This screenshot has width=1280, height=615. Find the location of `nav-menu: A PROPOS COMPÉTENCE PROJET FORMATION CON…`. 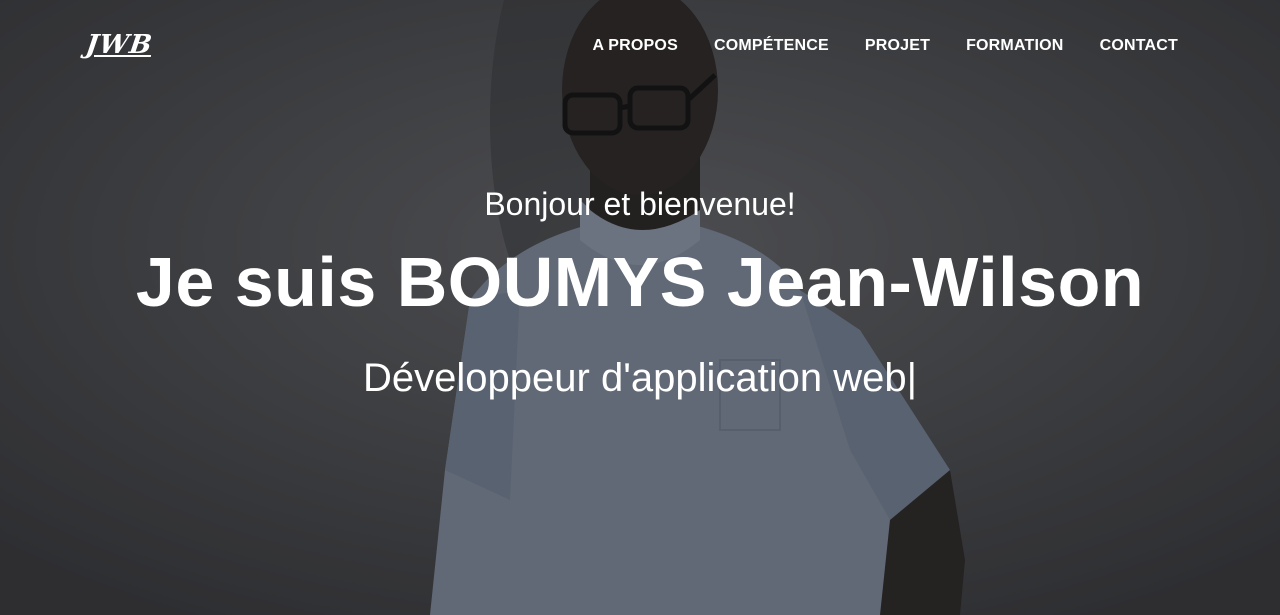

nav-menu: A PROPOS COMPÉTENCE PROJET FORMATION CON… is located at coordinates (885, 46).